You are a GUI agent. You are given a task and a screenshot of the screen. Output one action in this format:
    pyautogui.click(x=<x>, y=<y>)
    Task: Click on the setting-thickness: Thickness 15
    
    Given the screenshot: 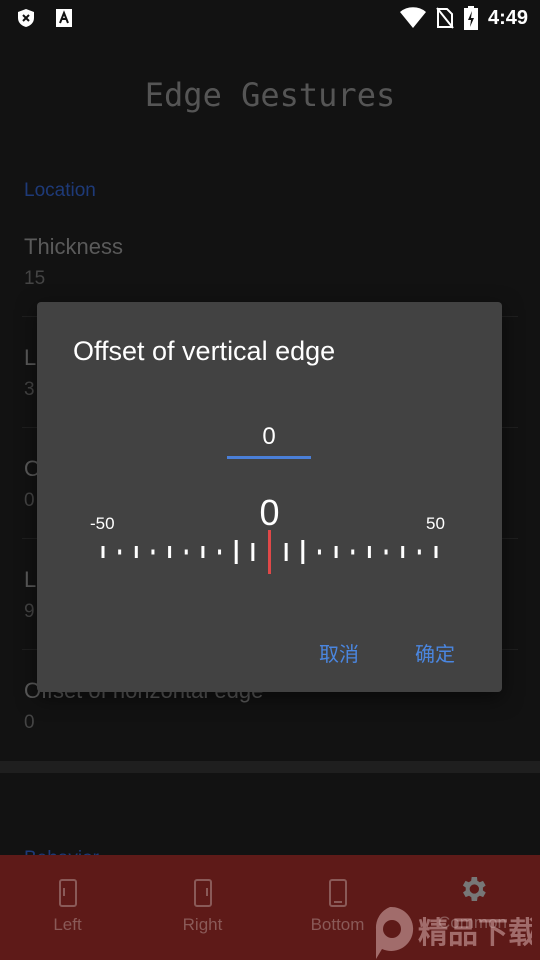 What is the action you would take?
    pyautogui.click(x=271, y=262)
    